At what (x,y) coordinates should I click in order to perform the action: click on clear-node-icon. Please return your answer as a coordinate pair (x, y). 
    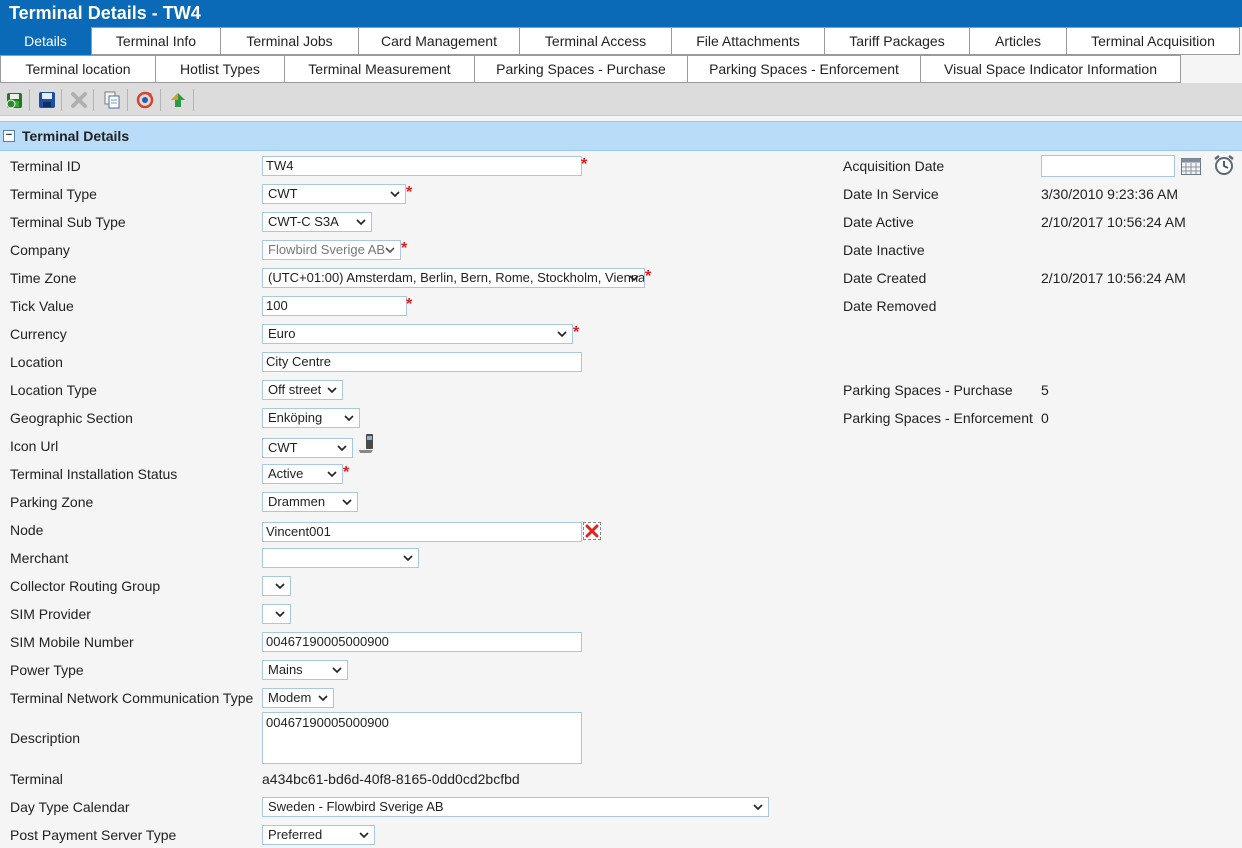
    Looking at the image, I should click on (592, 531).